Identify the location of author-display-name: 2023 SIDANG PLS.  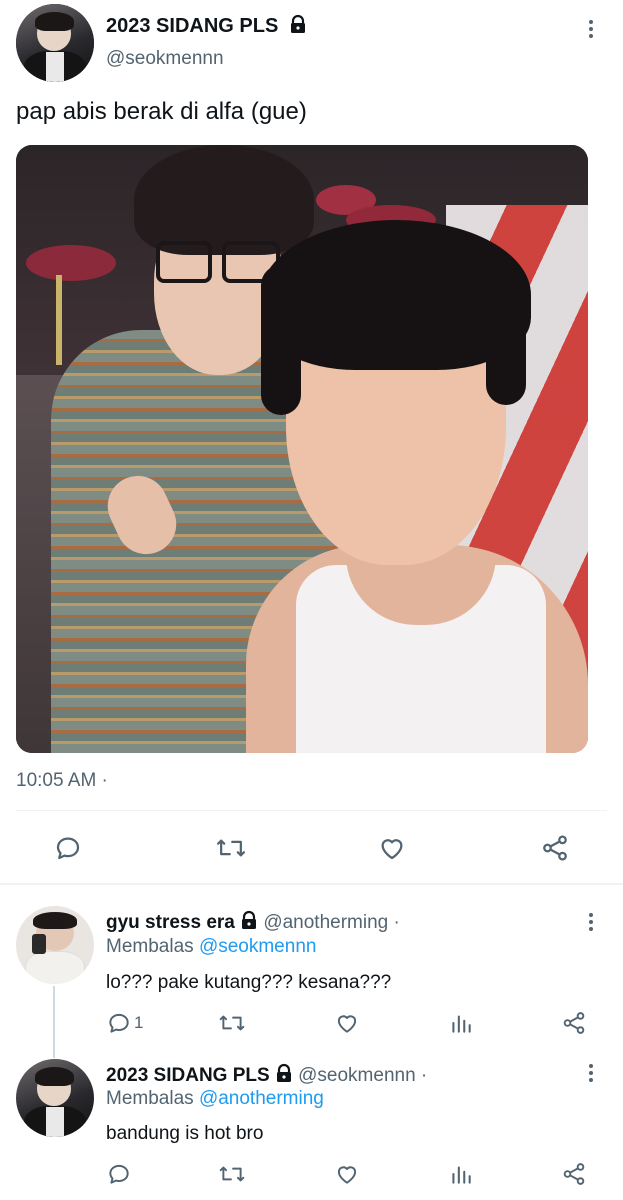
(207, 27).